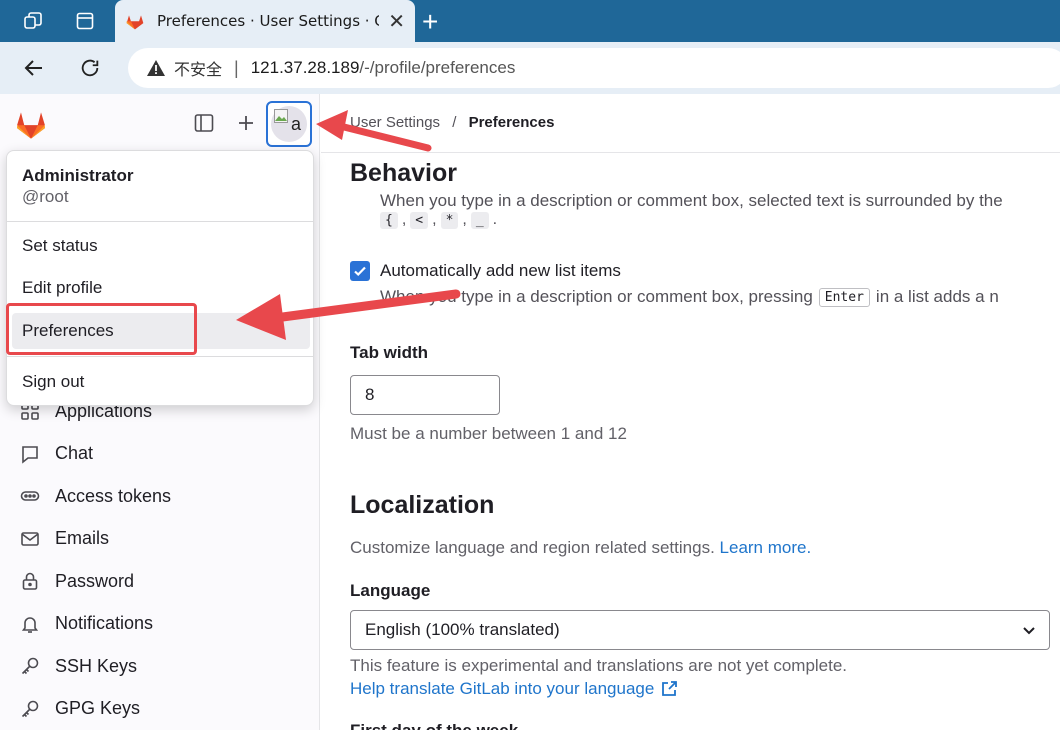  Describe the element at coordinates (161, 382) in the screenshot. I see `sign-out-item: Sign out` at that location.